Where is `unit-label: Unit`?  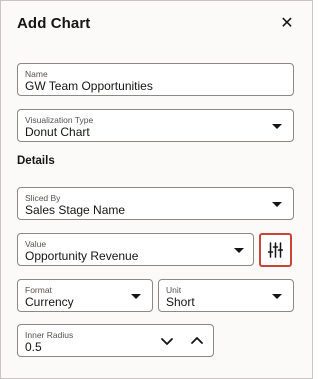 unit-label: Unit is located at coordinates (174, 290).